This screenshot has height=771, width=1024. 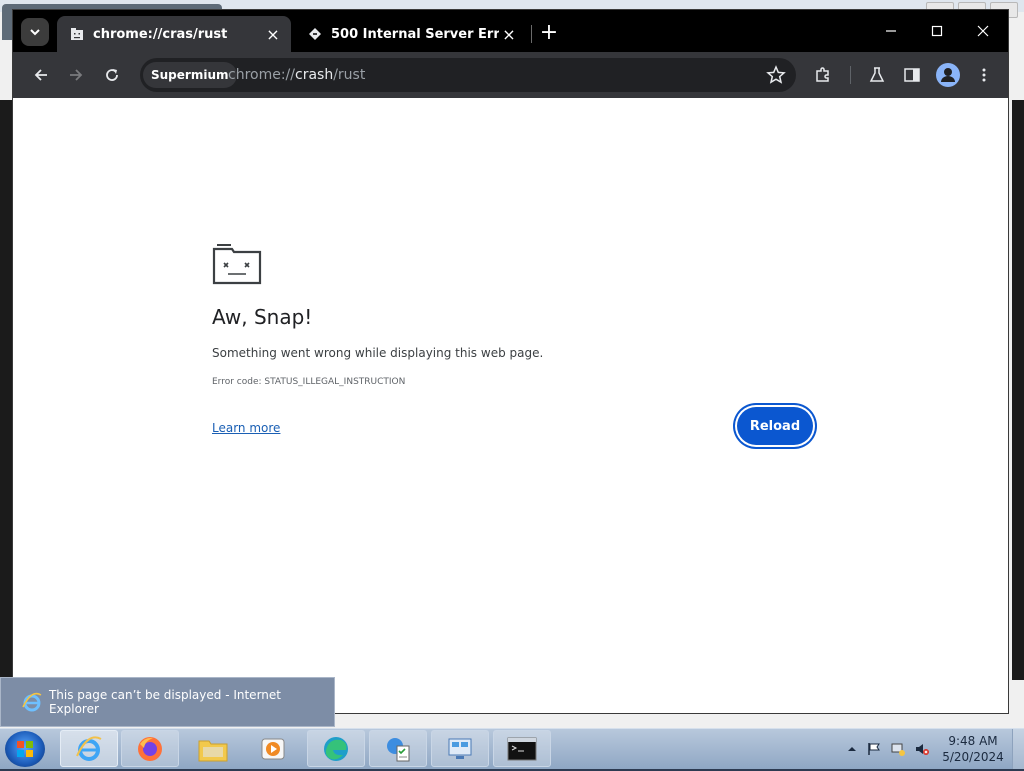 I want to click on tab-search-button, so click(x=35, y=32).